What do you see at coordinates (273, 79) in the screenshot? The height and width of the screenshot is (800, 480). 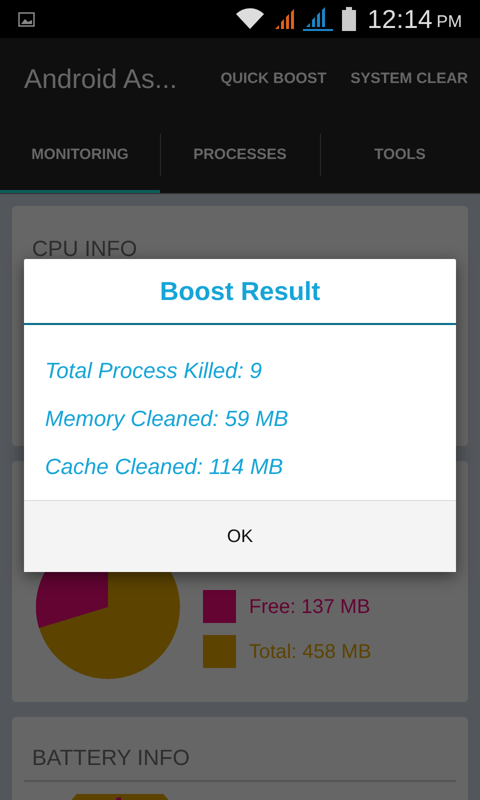 I see `action-button: QUICK BOOST` at bounding box center [273, 79].